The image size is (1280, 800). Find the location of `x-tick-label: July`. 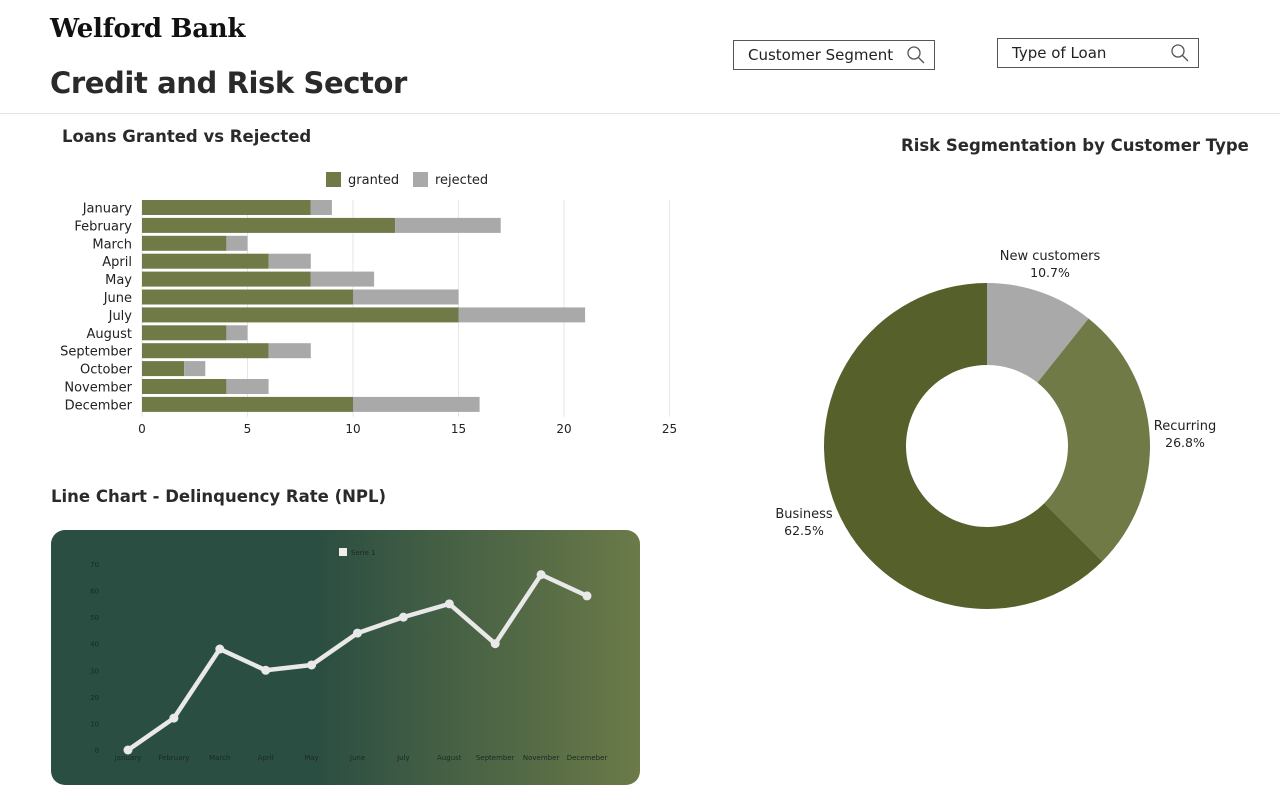

x-tick-label: July is located at coordinates (403, 758).